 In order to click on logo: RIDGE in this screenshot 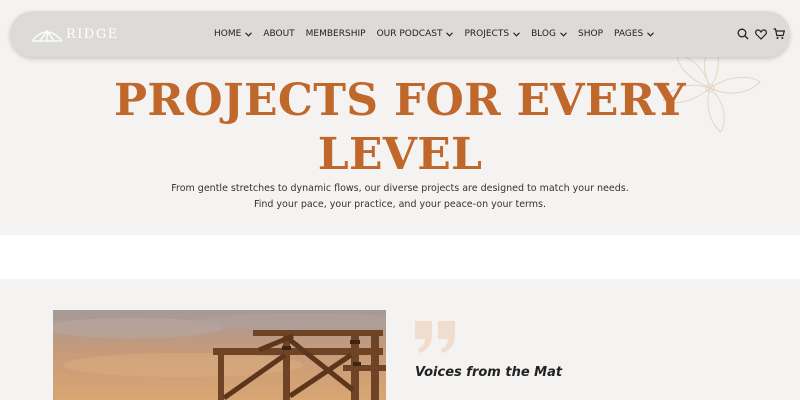, I will do `click(74, 34)`.